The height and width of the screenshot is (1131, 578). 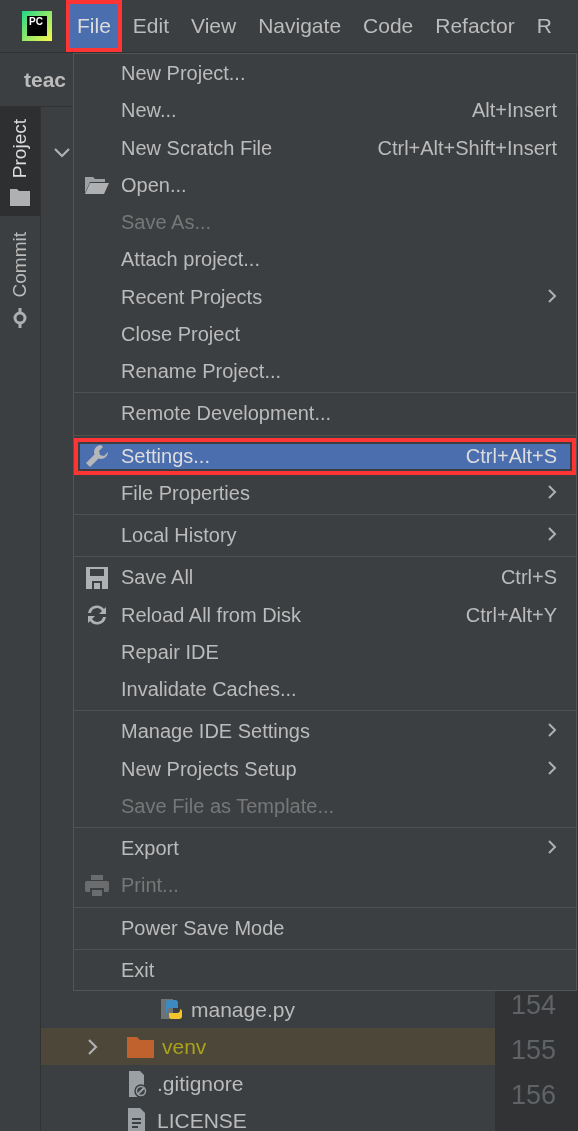 I want to click on menu-item: Repair IDE, so click(x=325, y=652).